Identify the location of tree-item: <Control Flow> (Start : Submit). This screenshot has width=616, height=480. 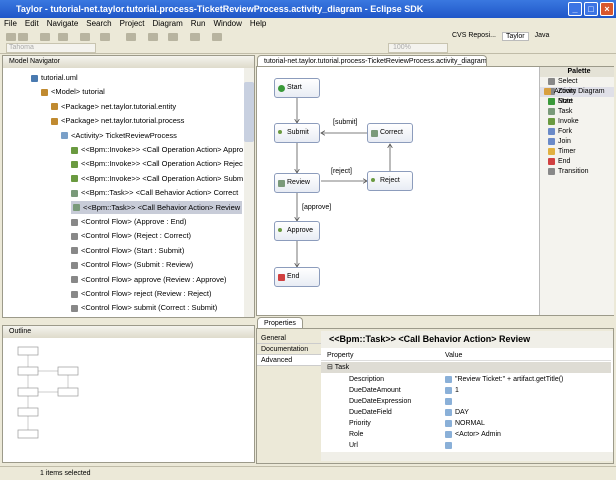
(127, 250).